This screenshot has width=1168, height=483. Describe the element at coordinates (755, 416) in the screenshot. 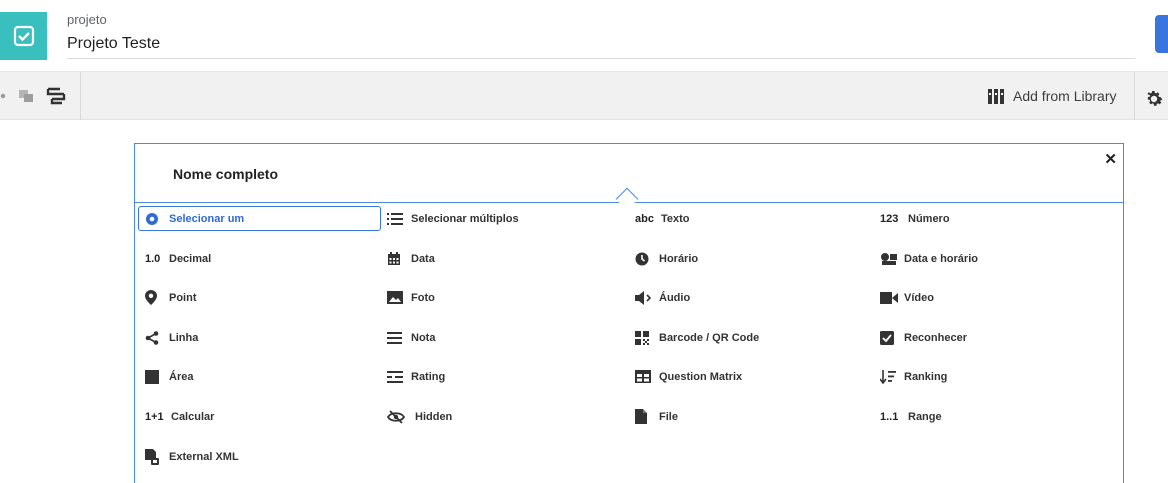

I see `type-file: File` at that location.